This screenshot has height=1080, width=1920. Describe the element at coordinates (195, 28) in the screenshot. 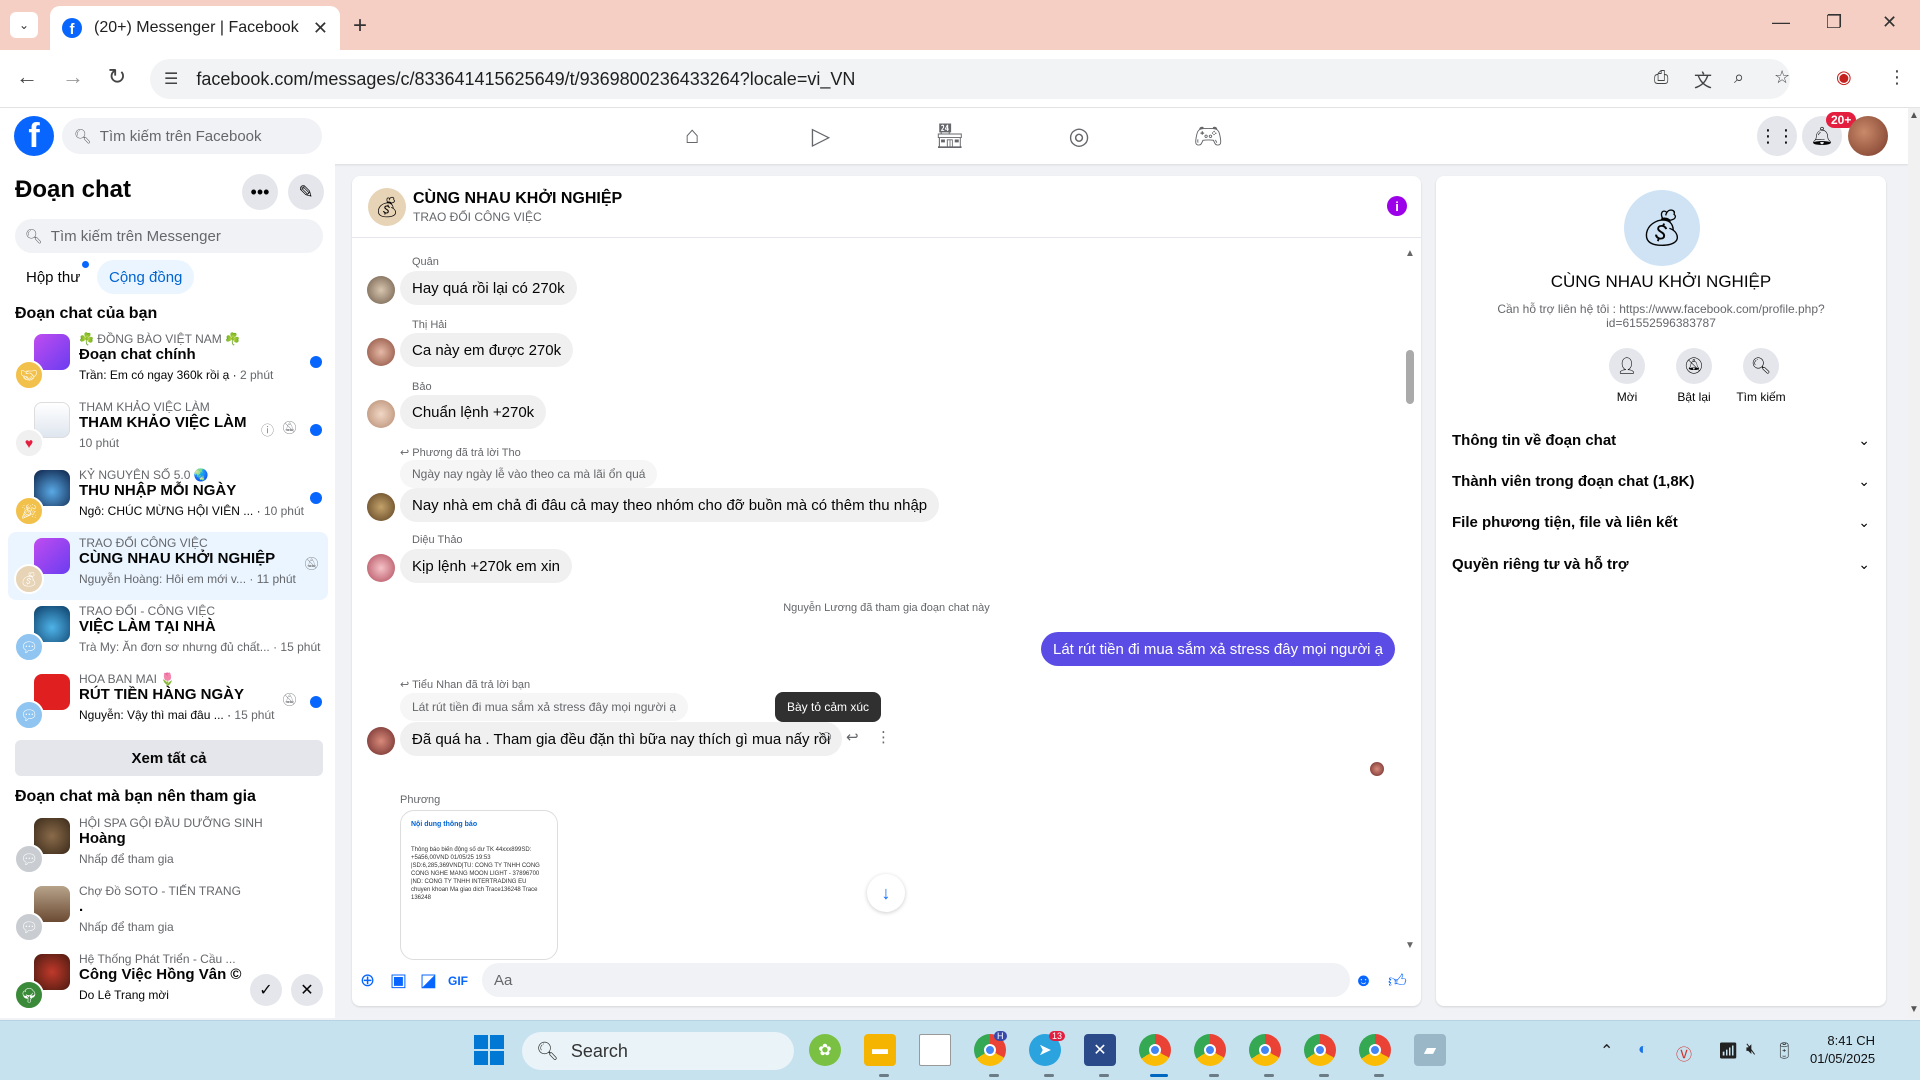

I see `browser-tab-messenger: f (20+) Messenger | Facebook ✕` at that location.